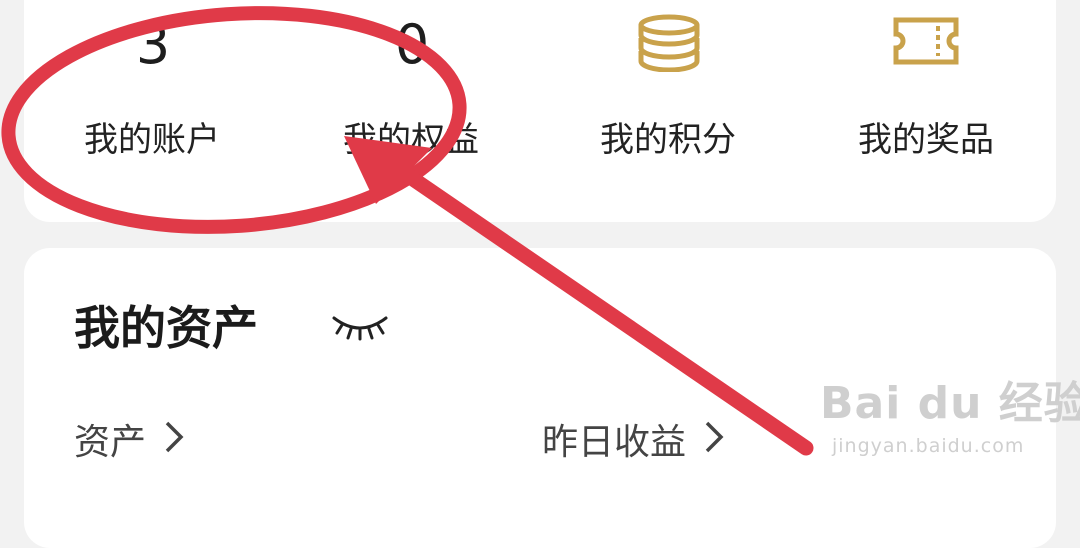 The image size is (1080, 548). I want to click on yesterday-income-link: 昨日收益, so click(633, 443).